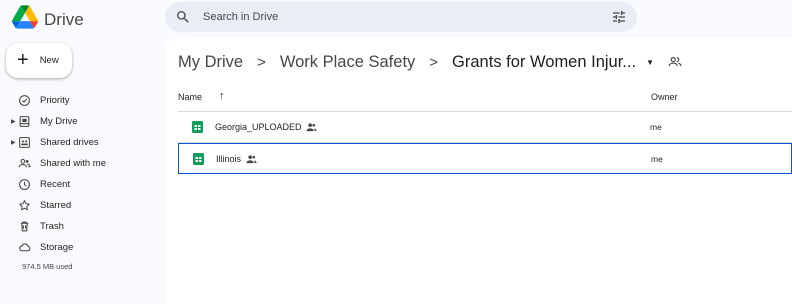  What do you see at coordinates (229, 159) in the screenshot?
I see `file-name: Illinois` at bounding box center [229, 159].